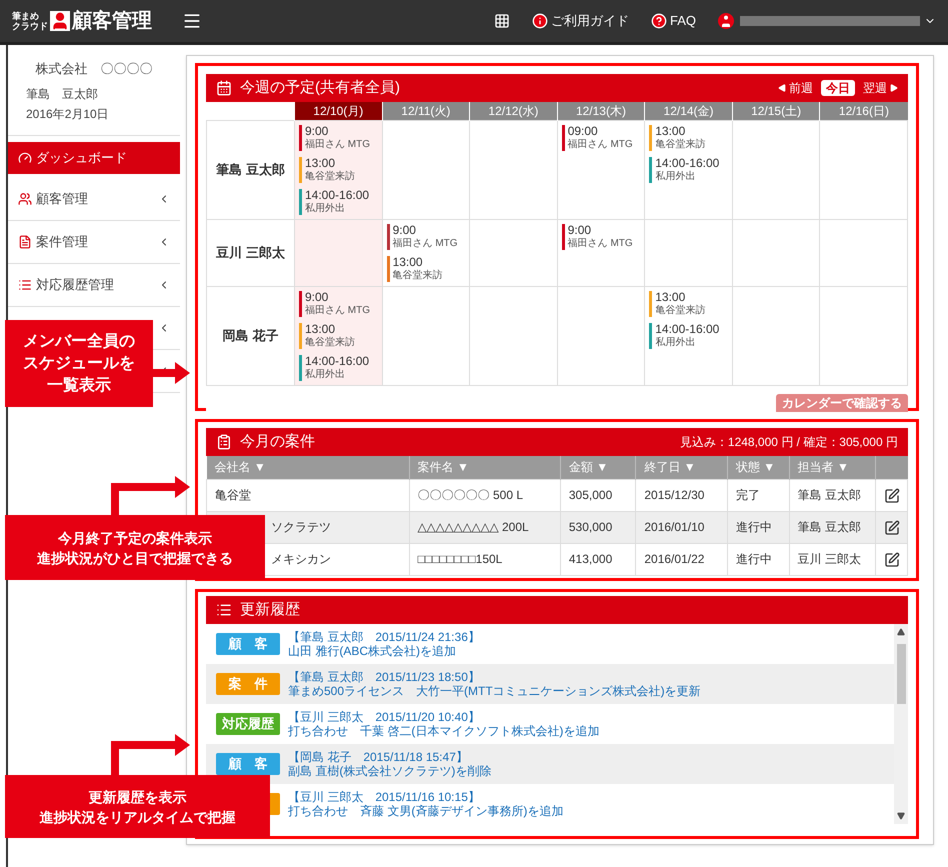  I want to click on history-entry-title: 【豆川 三郎太 2015/11/16 10:15】, so click(426, 797).